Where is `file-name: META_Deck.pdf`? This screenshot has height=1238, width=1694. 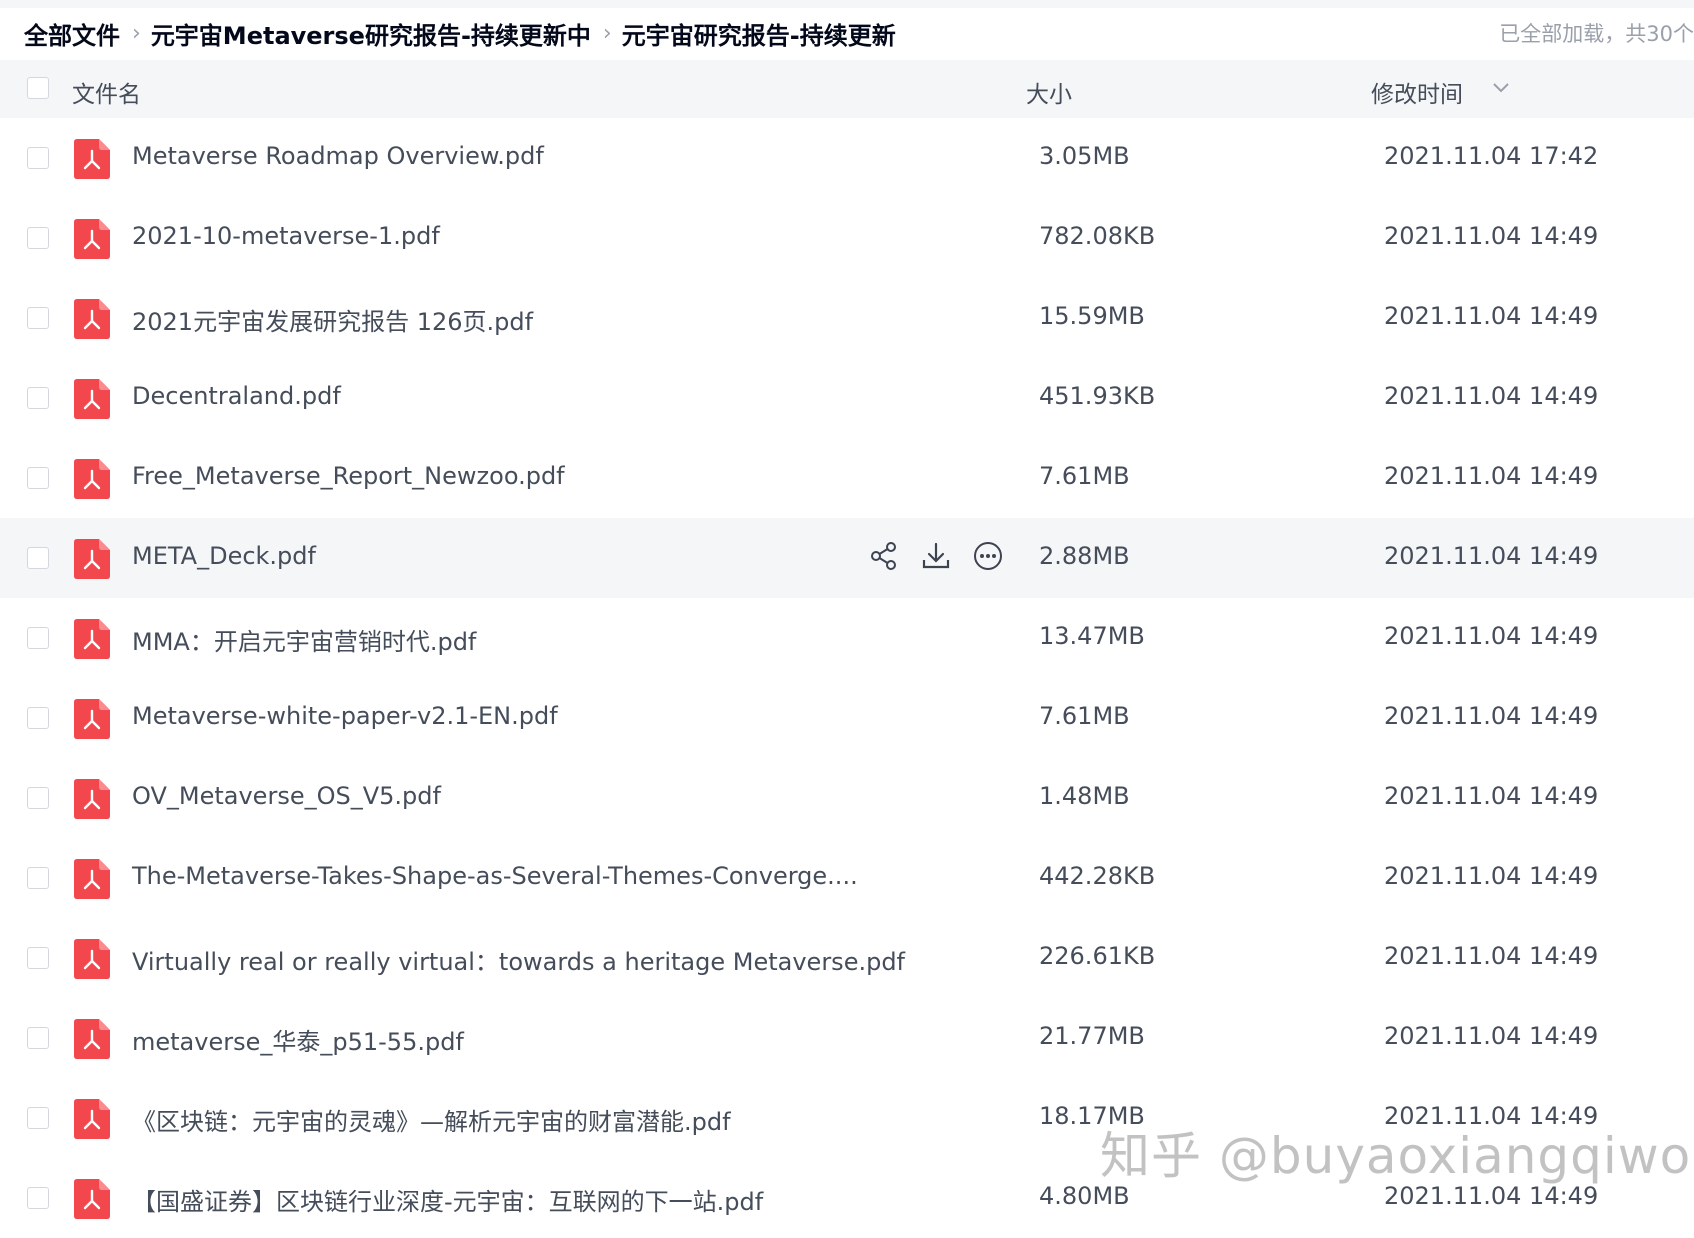 file-name: META_Deck.pdf is located at coordinates (224, 556).